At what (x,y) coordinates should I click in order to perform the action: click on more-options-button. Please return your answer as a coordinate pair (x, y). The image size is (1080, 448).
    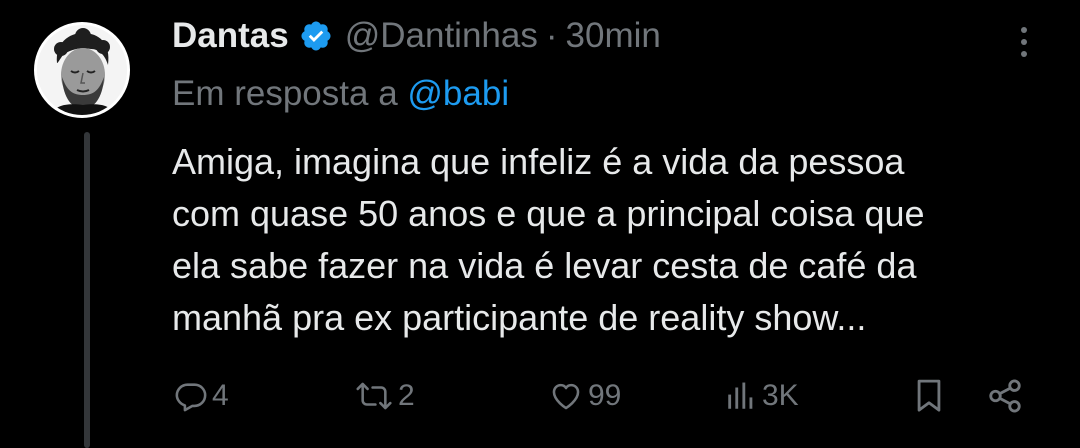
    Looking at the image, I should click on (1024, 42).